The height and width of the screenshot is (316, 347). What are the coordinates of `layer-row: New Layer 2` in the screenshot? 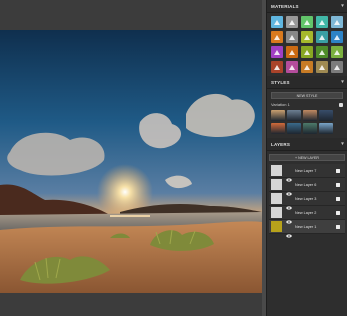 It's located at (307, 215).